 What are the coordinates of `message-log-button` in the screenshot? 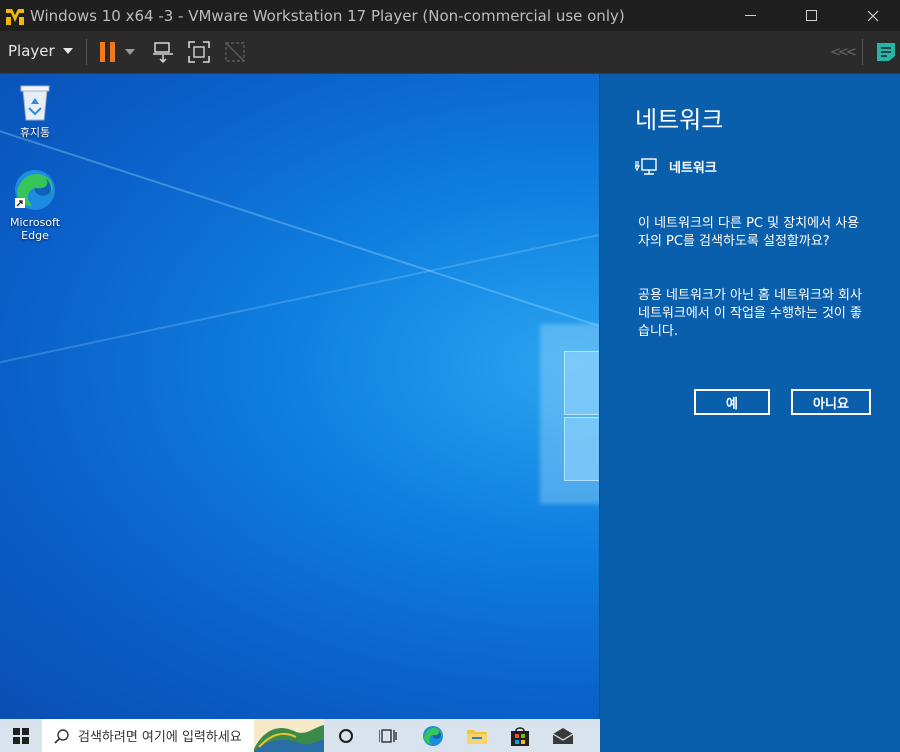 It's located at (886, 52).